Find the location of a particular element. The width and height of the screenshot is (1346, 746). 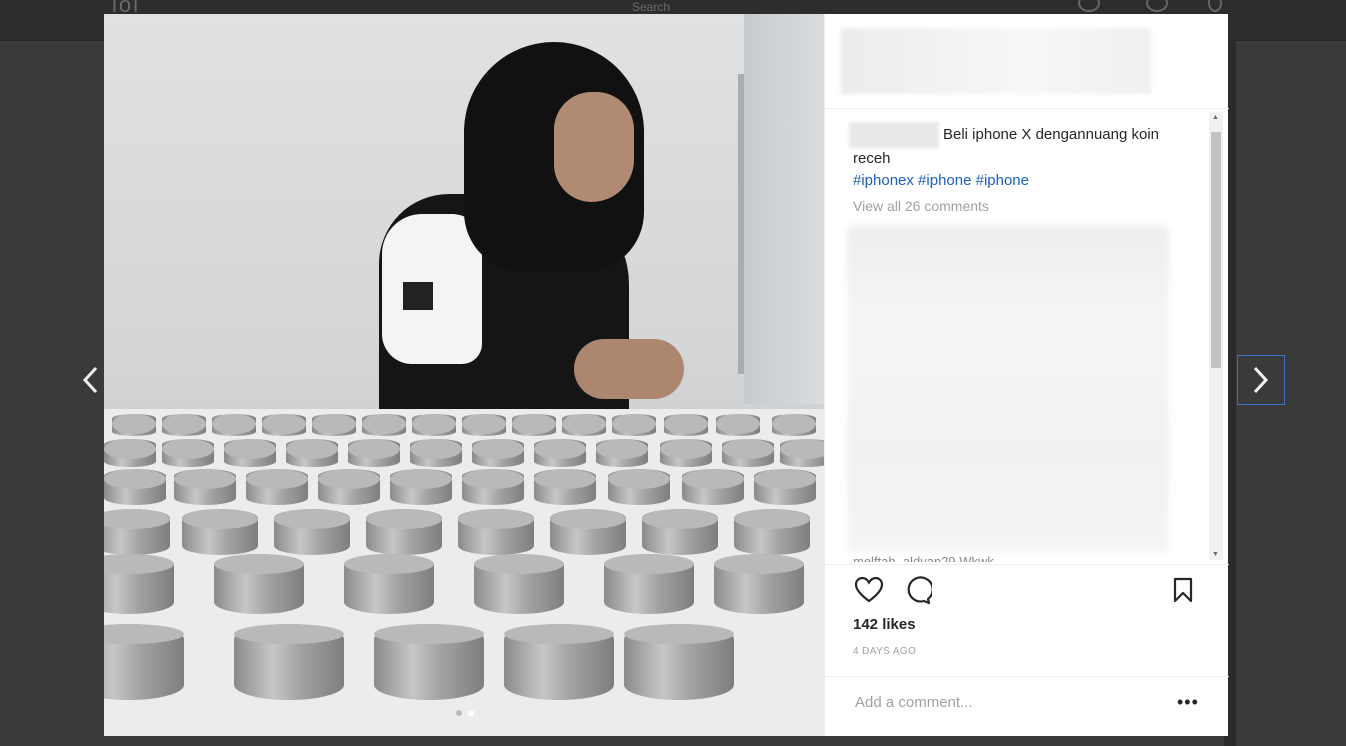

comment-button is located at coordinates (917, 590).